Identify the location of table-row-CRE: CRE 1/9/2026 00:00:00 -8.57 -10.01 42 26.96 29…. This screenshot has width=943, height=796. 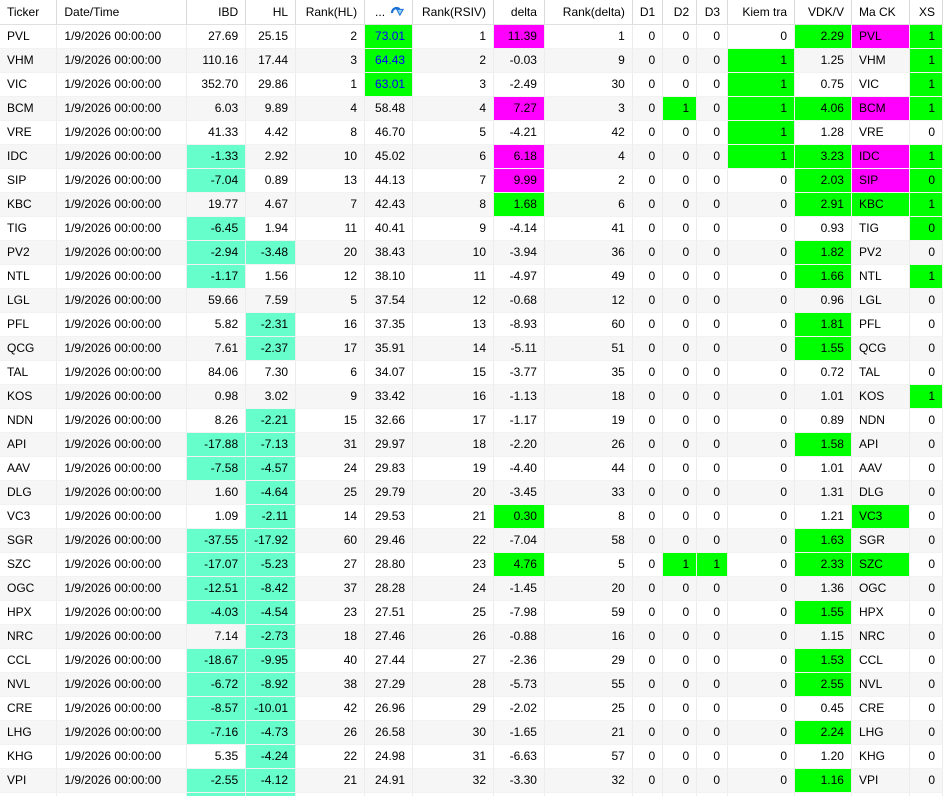
(471, 708).